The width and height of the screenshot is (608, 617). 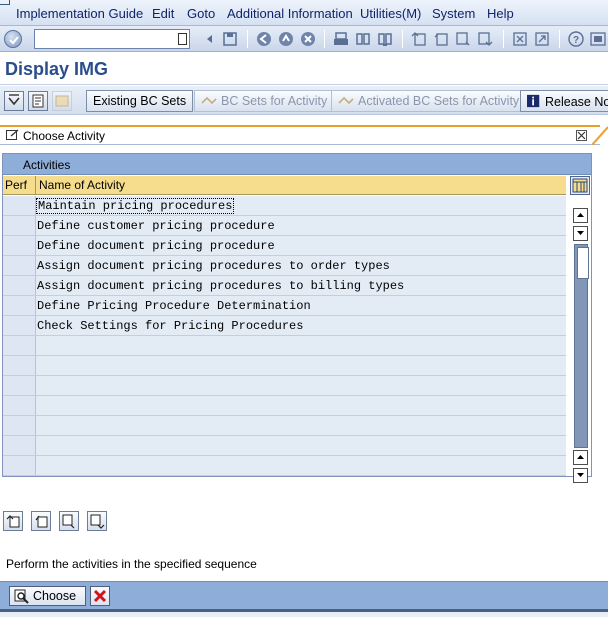 I want to click on activity-name: Define Pricing Procedure Determination, so click(x=174, y=306).